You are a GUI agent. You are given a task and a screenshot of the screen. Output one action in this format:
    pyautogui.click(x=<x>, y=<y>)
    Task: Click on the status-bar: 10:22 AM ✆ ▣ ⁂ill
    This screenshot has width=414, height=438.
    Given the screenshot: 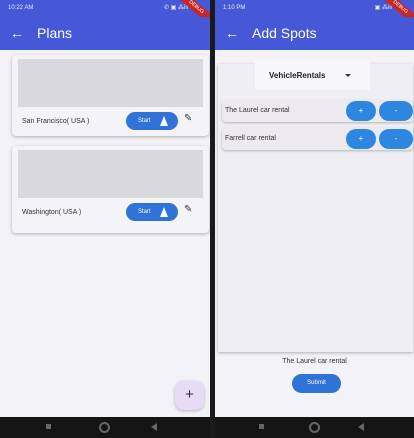 What is the action you would take?
    pyautogui.click(x=105, y=8)
    